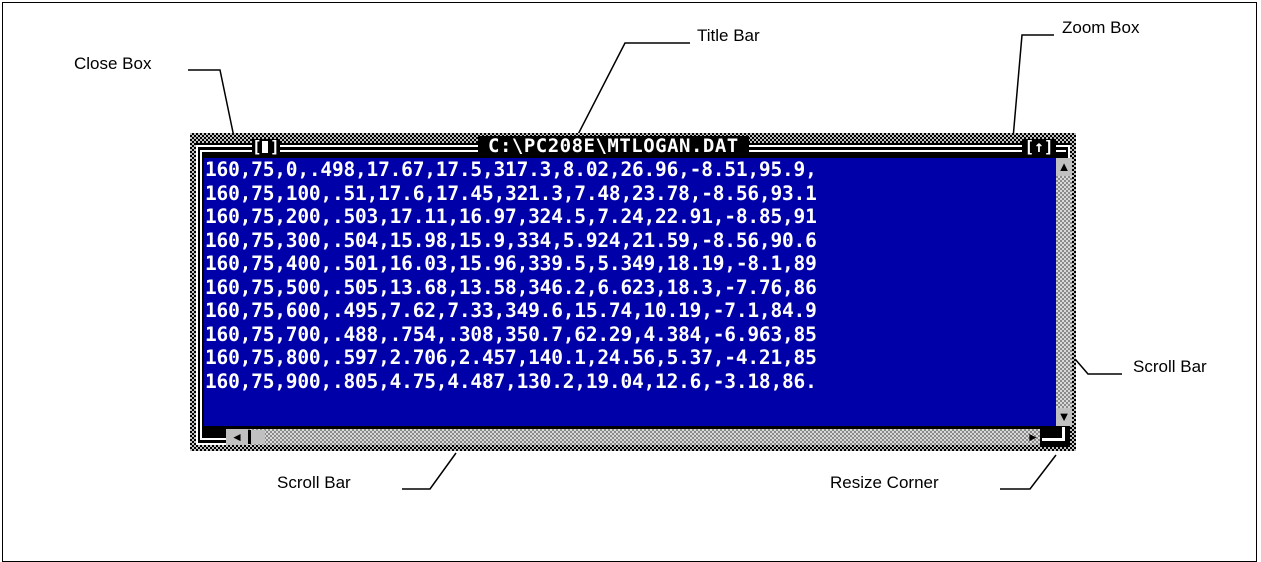  What do you see at coordinates (1170, 366) in the screenshot?
I see `callout-scroll-bar-right: Scroll Bar` at bounding box center [1170, 366].